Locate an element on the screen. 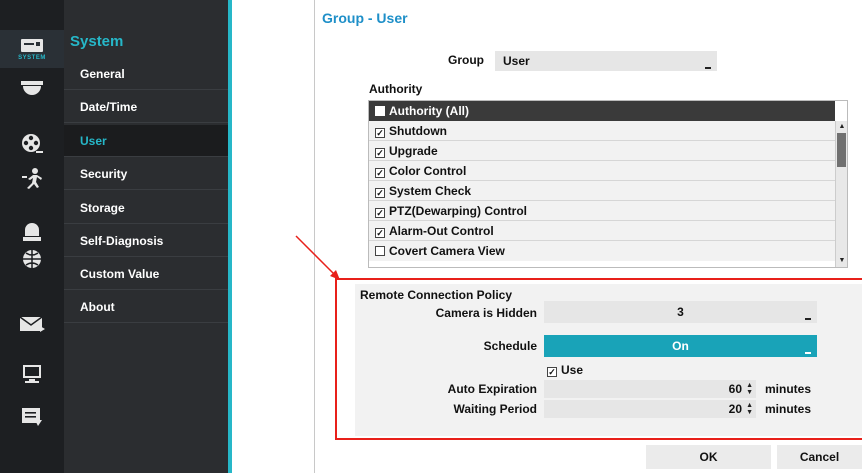 The width and height of the screenshot is (862, 473). rail-event is located at coordinates (32, 179).